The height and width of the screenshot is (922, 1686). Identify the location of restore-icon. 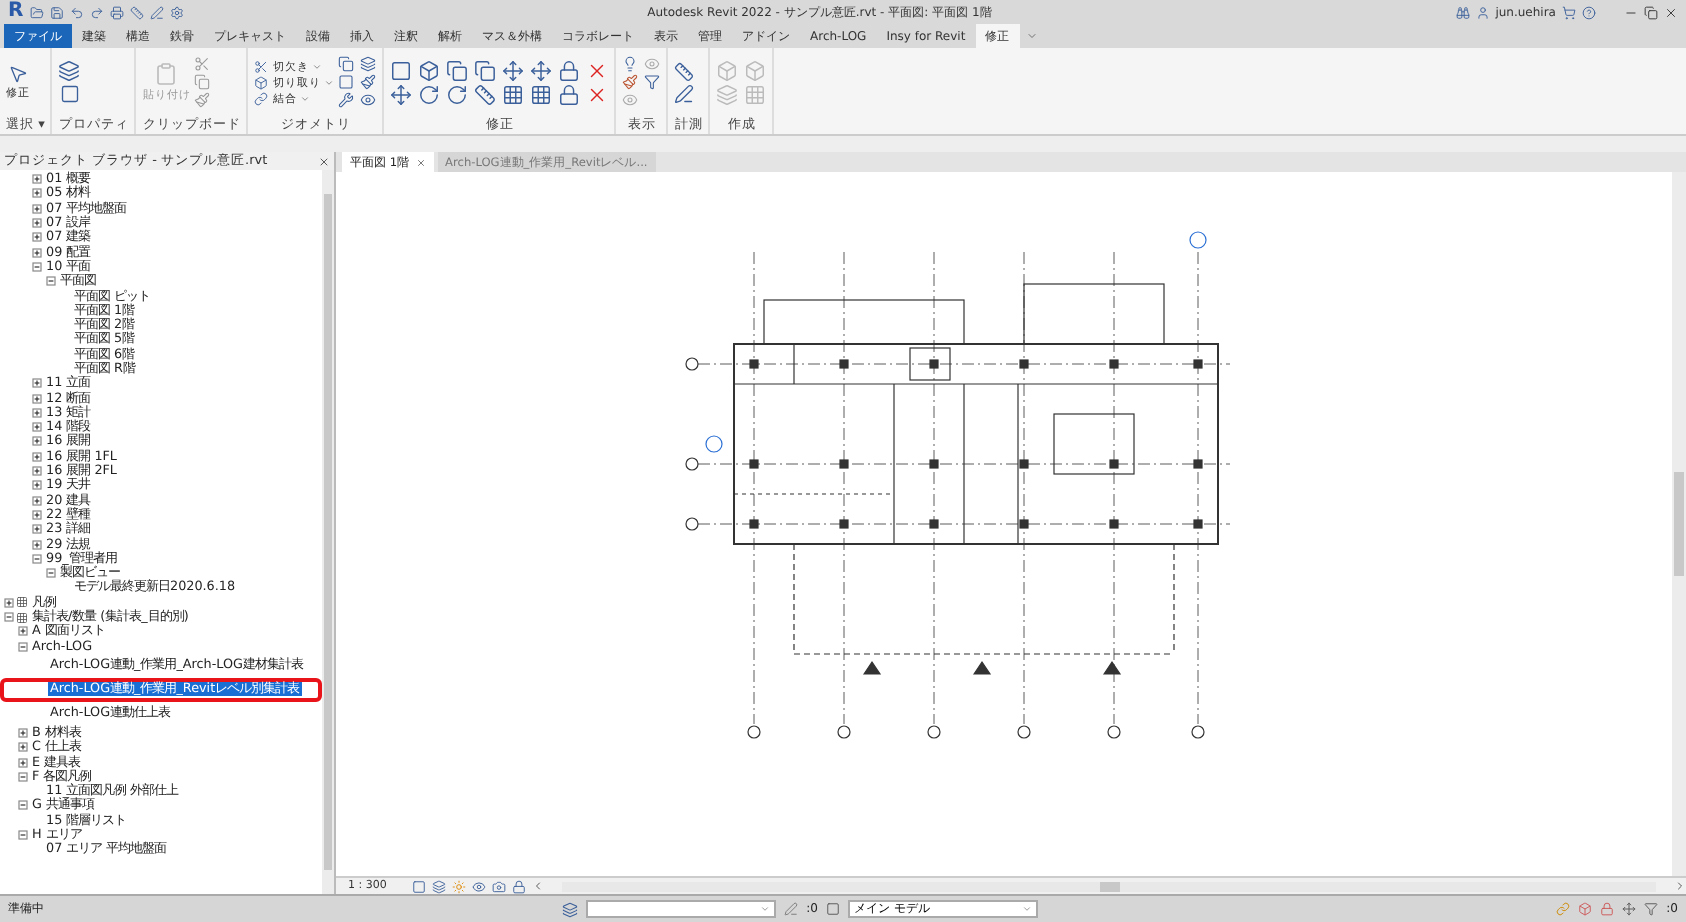
(1650, 12).